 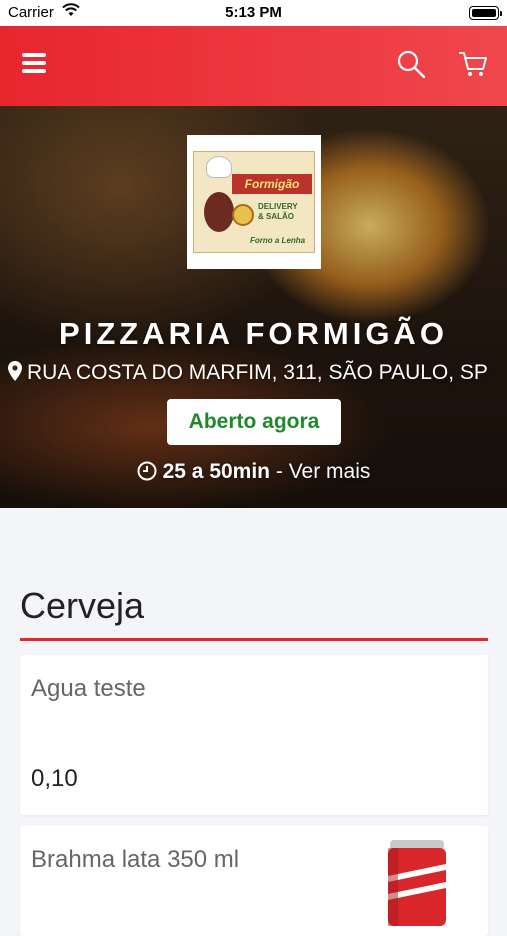 What do you see at coordinates (147, 471) in the screenshot?
I see `clock-icon` at bounding box center [147, 471].